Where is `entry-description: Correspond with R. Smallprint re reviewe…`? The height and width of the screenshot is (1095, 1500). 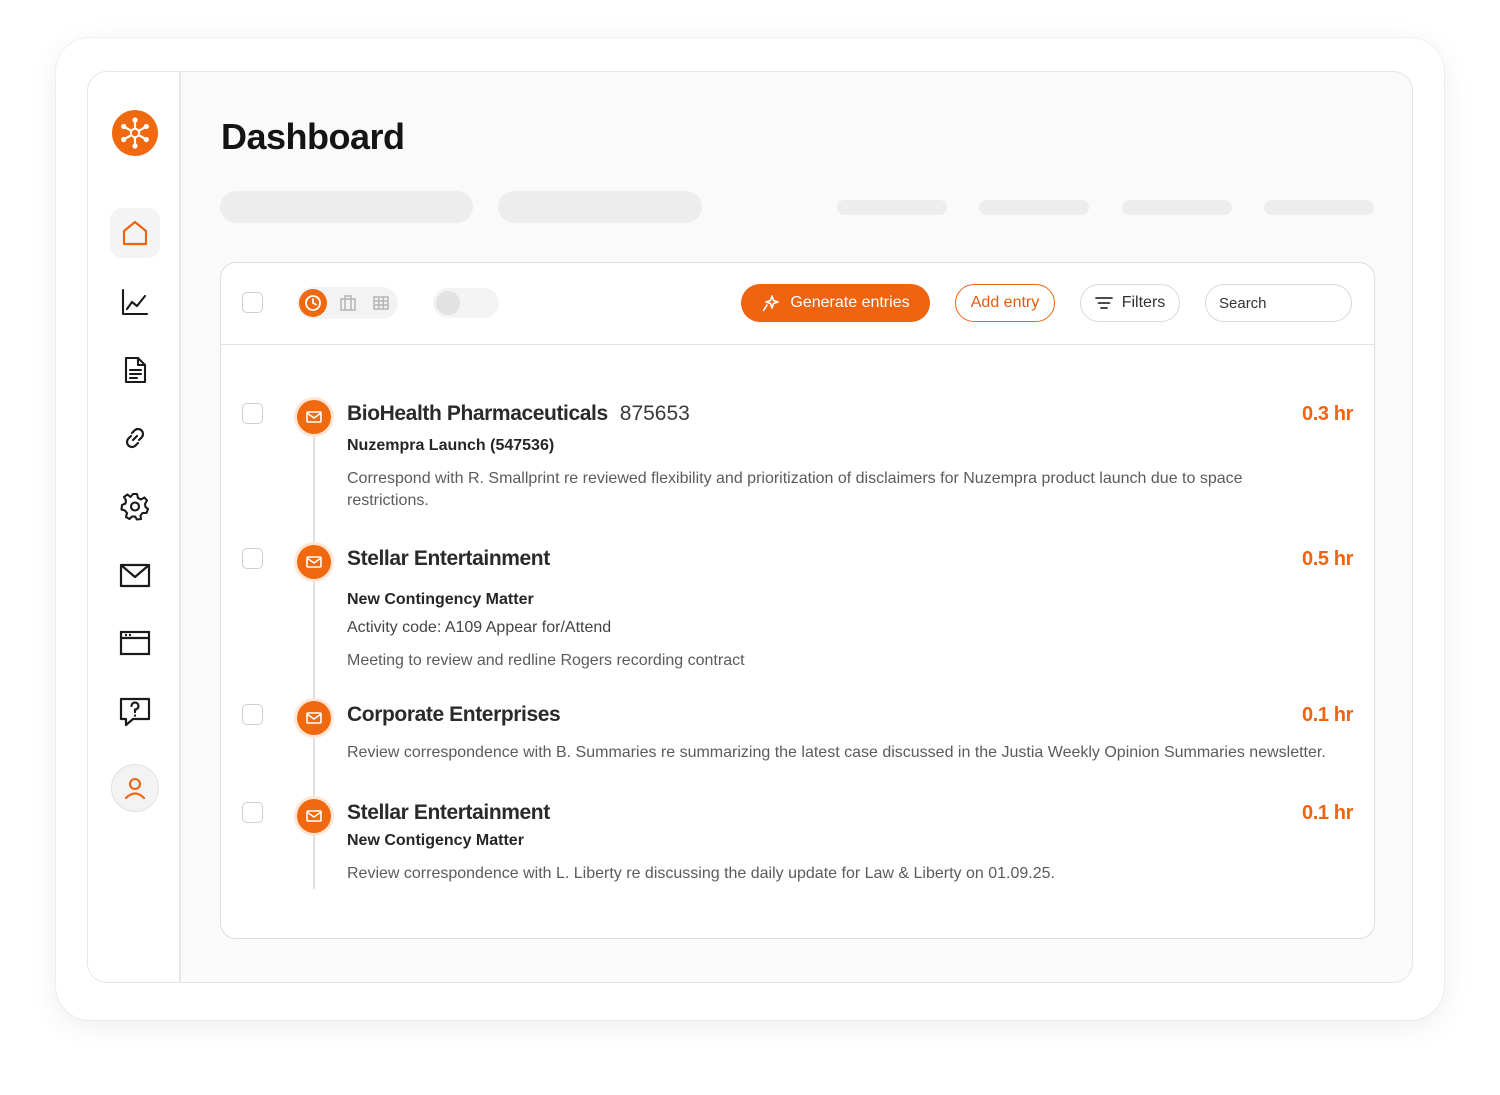
entry-description: Correspond with R. Smallprint re reviewe… is located at coordinates (795, 489).